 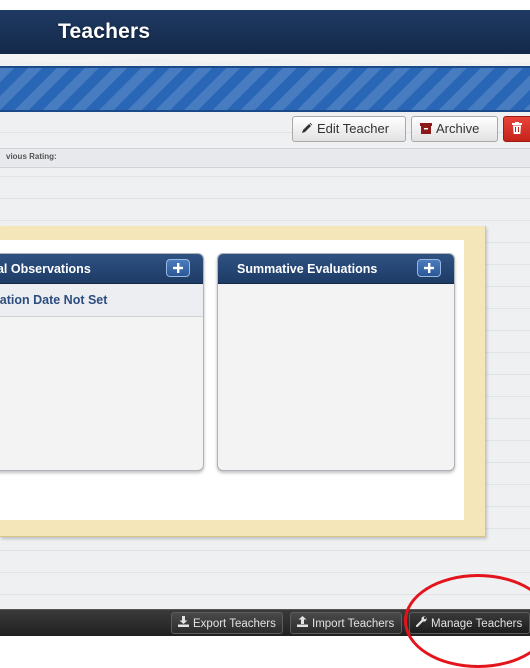 I want to click on manage-teachers-button: Manage Teachers, so click(x=469, y=623).